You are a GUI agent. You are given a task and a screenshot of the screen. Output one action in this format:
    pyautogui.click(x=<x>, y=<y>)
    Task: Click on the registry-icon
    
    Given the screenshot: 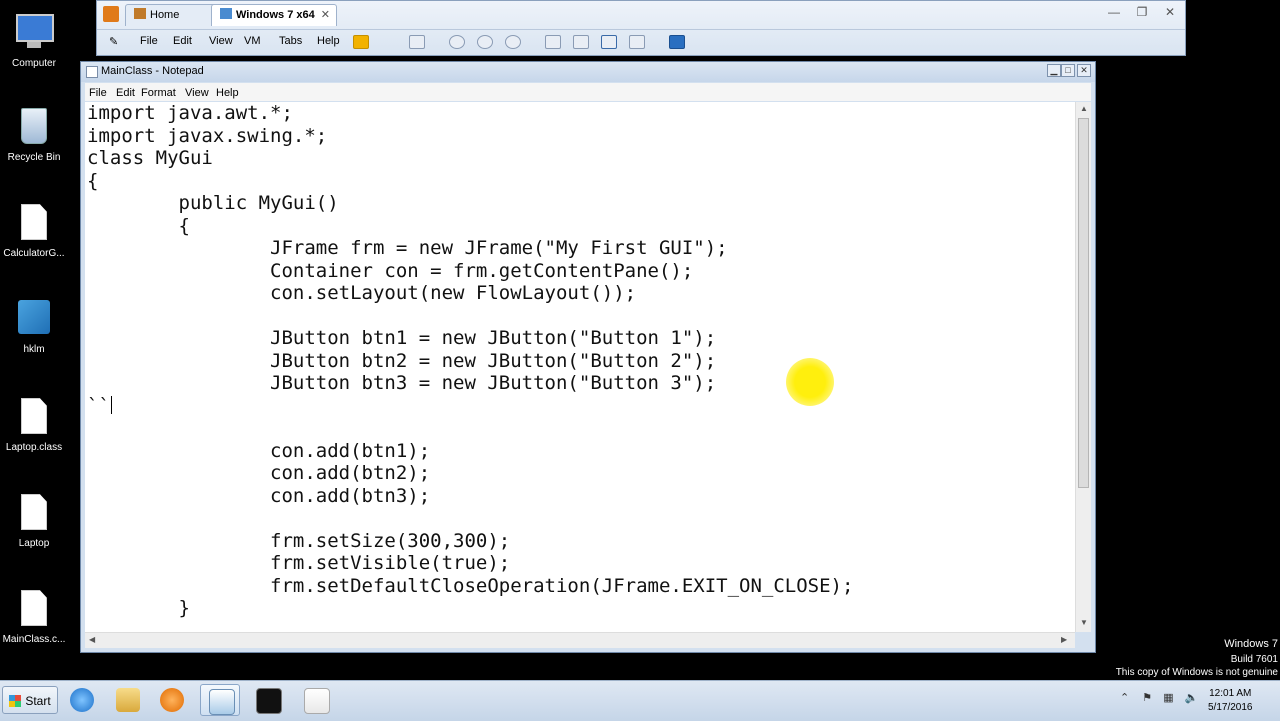 What is the action you would take?
    pyautogui.click(x=34, y=320)
    